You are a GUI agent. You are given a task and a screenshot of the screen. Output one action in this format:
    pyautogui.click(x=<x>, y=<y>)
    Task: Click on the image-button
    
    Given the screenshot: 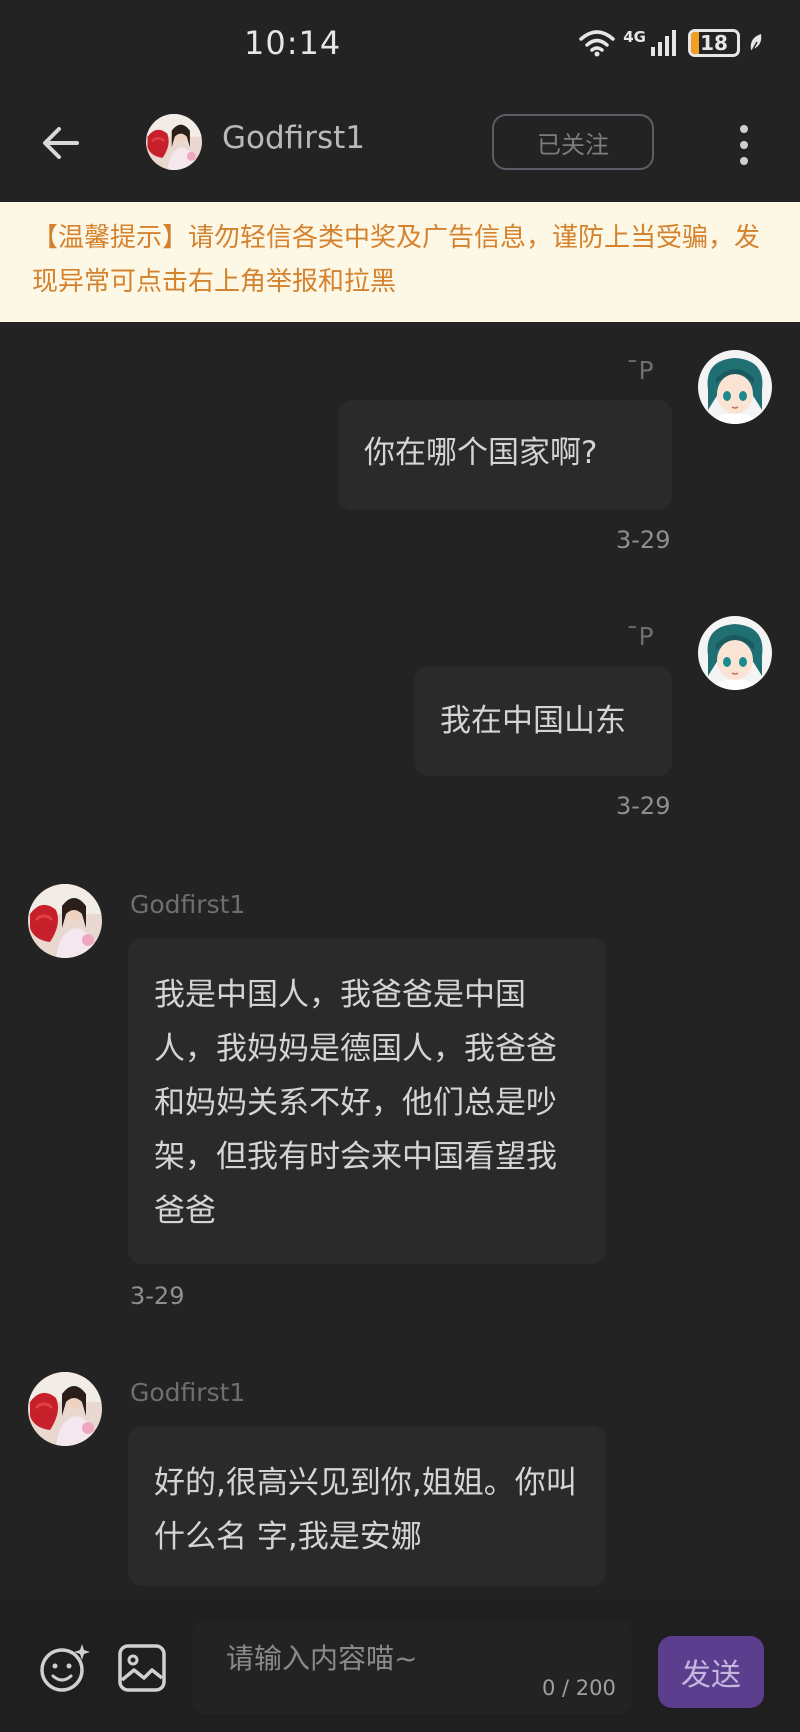 What is the action you would take?
    pyautogui.click(x=142, y=1668)
    